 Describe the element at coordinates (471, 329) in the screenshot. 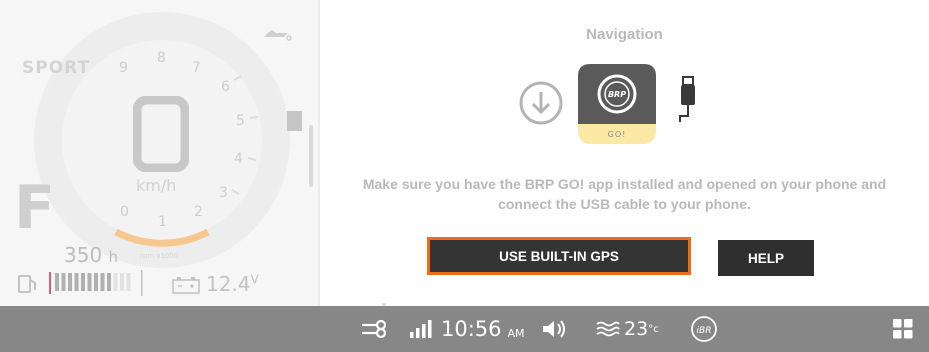

I see `clock-time: 10:56` at that location.